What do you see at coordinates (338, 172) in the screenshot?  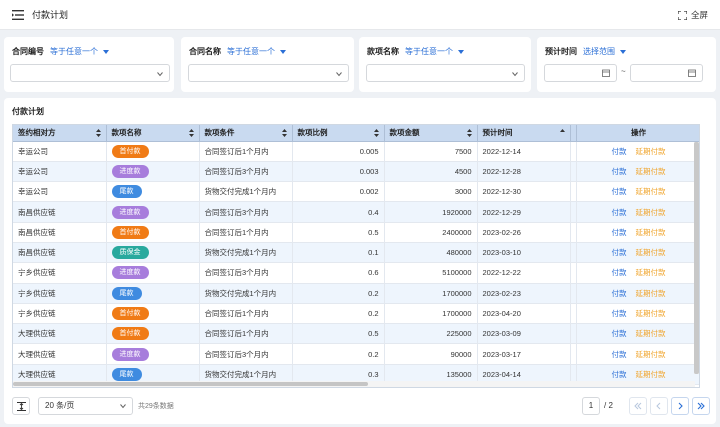 I see `cell-ratio: 0.003` at bounding box center [338, 172].